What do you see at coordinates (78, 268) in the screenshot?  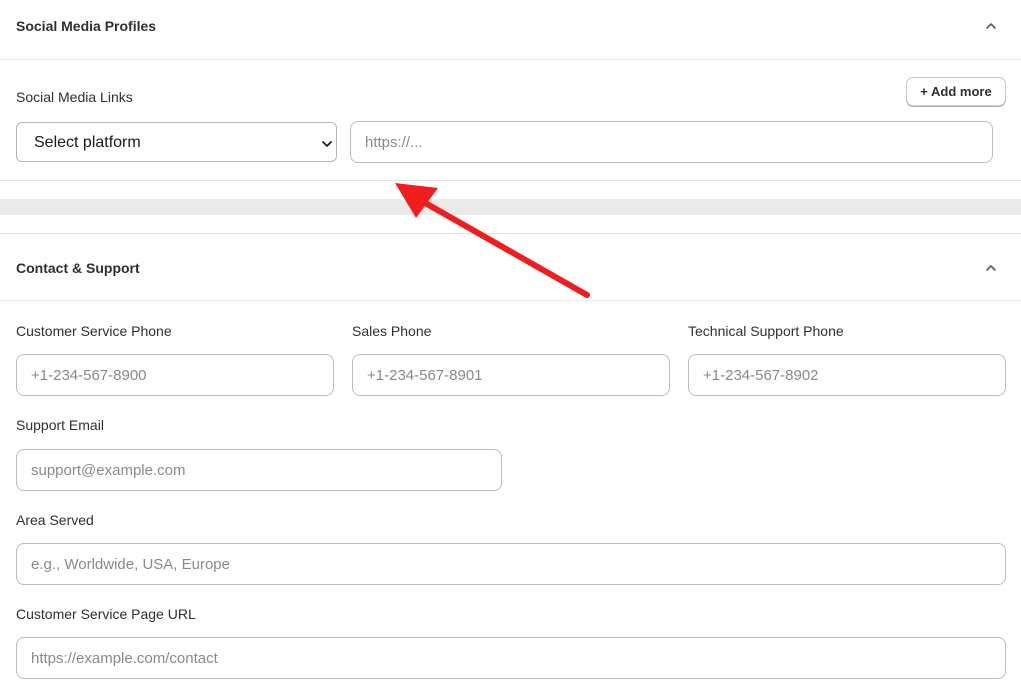 I see `section-title: Contact & Support` at bounding box center [78, 268].